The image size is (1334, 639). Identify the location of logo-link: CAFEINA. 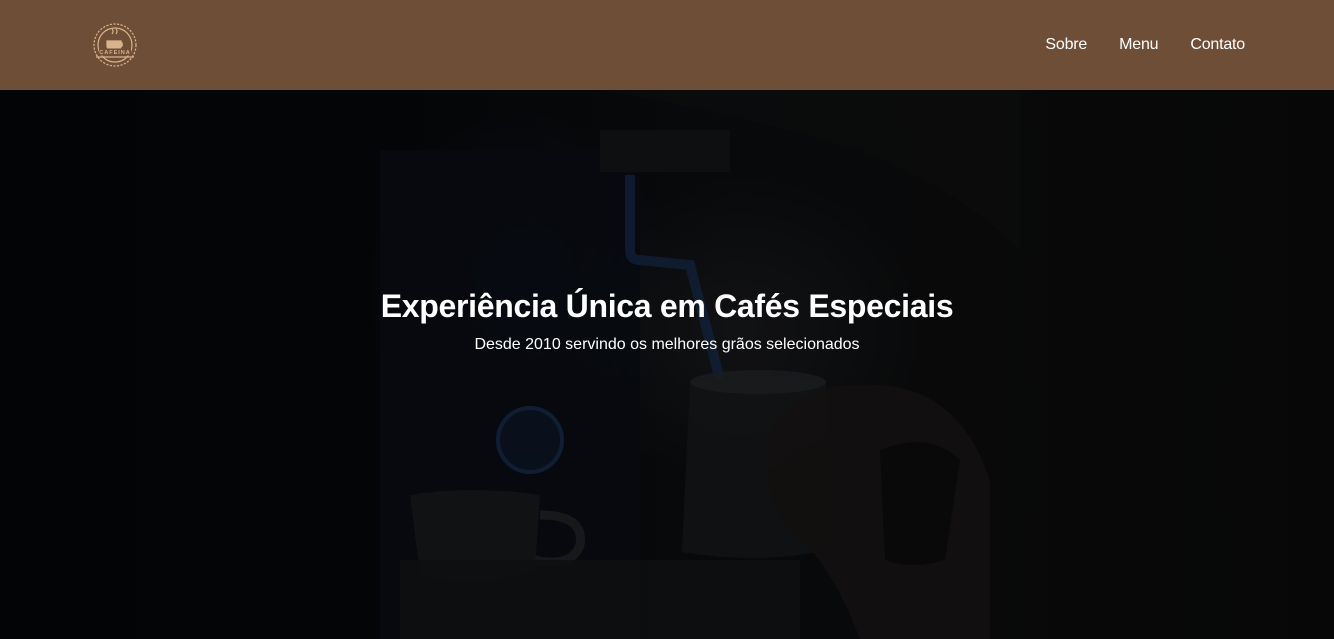
(115, 45).